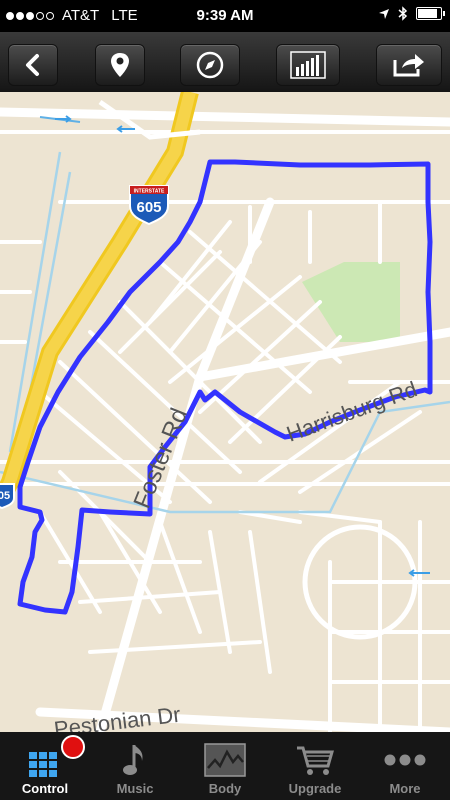 This screenshot has width=450, height=800. I want to click on tab-more: More, so click(405, 766).